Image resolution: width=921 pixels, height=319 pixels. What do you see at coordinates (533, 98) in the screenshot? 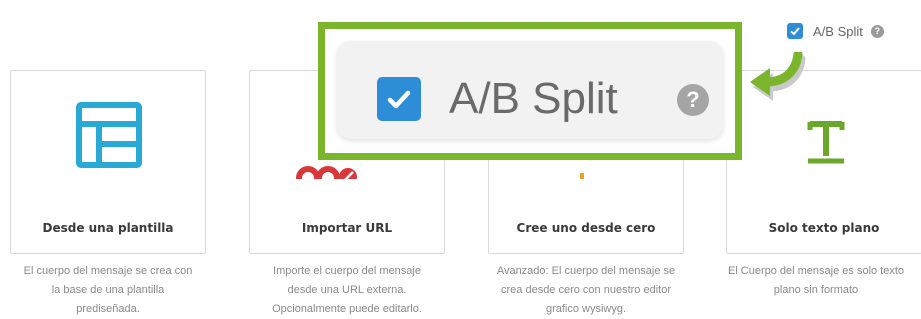
I see `ab-split-label-zoomed: A/B Split` at bounding box center [533, 98].